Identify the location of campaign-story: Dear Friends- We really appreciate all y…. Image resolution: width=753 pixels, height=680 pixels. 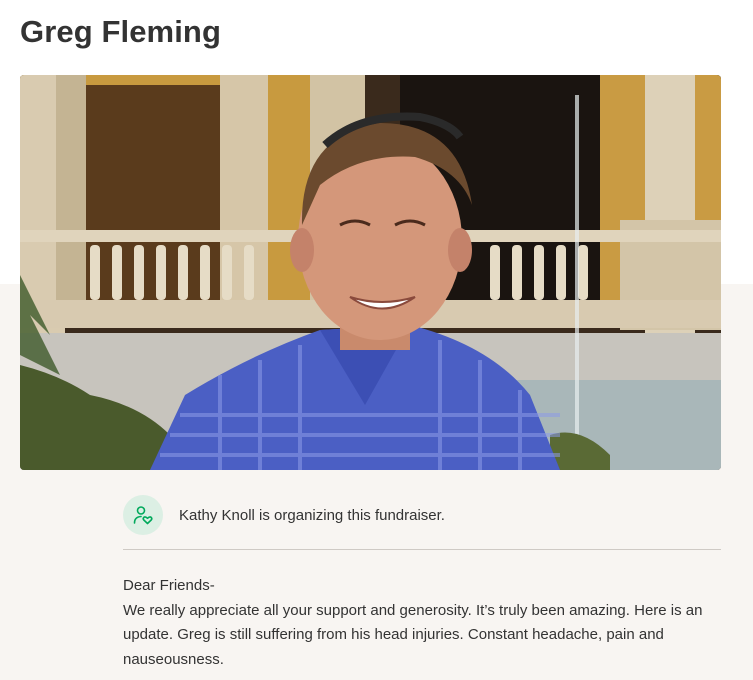
(423, 623).